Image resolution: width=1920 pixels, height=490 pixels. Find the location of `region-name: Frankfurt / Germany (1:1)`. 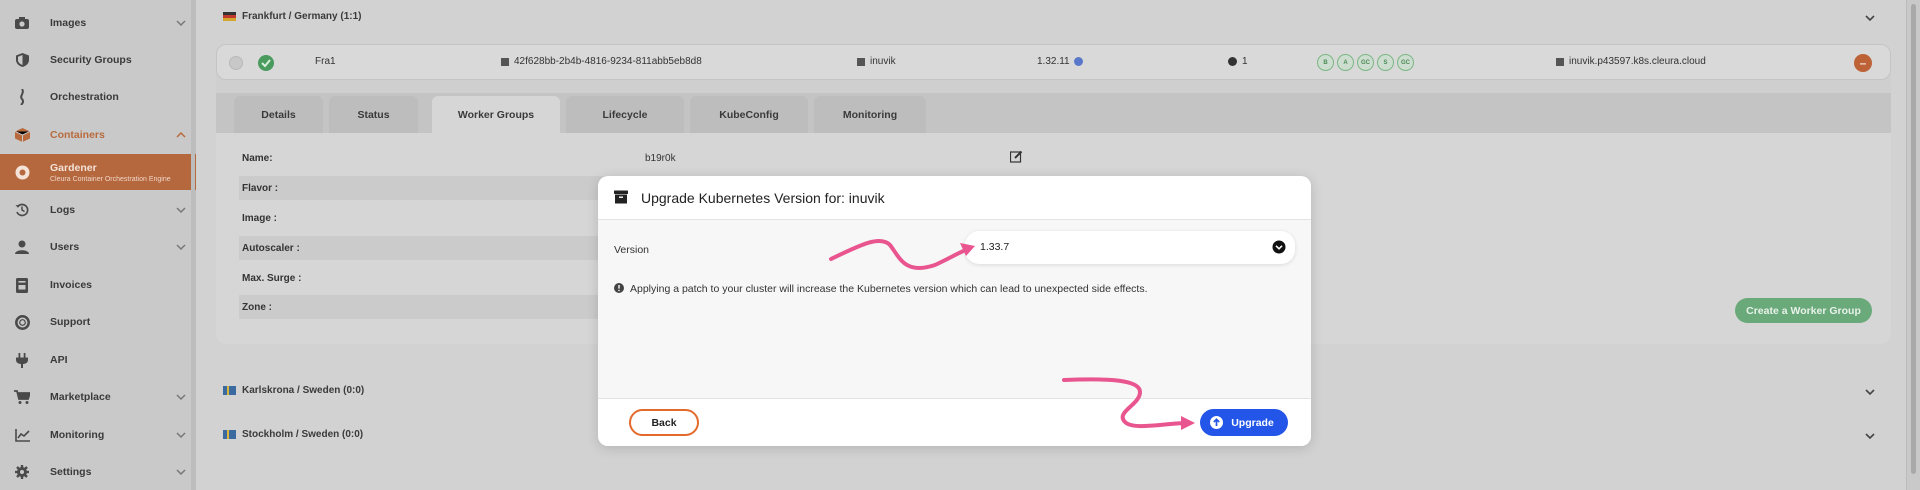

region-name: Frankfurt / Germany (1:1) is located at coordinates (302, 16).